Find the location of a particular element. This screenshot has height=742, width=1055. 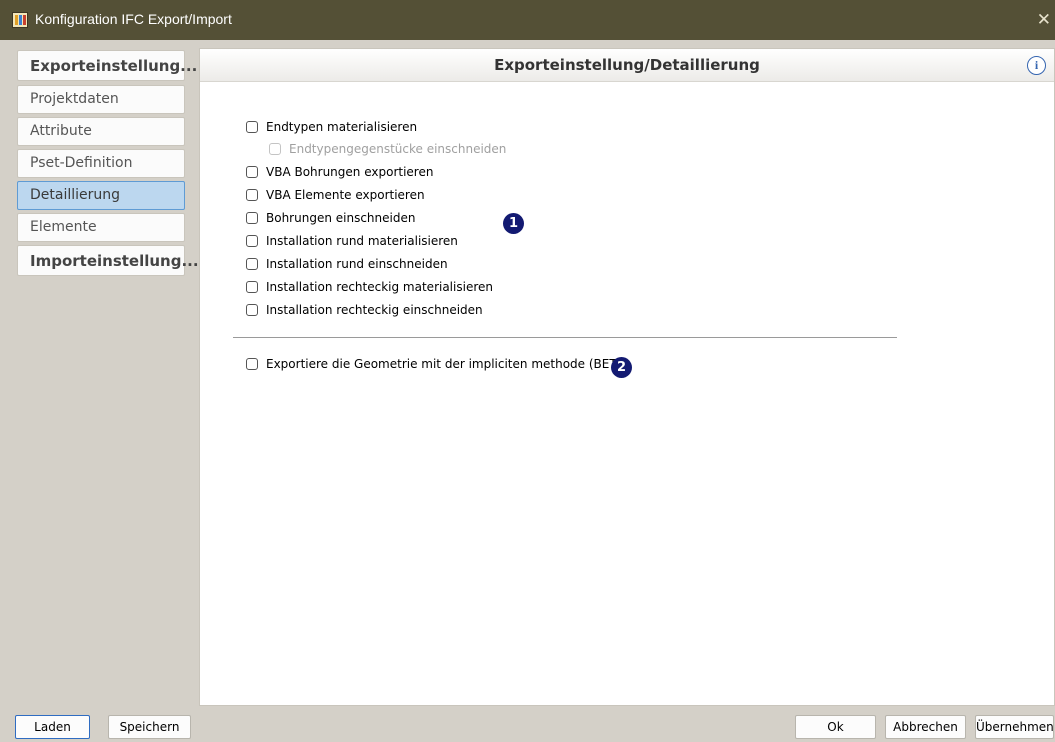

app-logo-icon is located at coordinates (20, 20).